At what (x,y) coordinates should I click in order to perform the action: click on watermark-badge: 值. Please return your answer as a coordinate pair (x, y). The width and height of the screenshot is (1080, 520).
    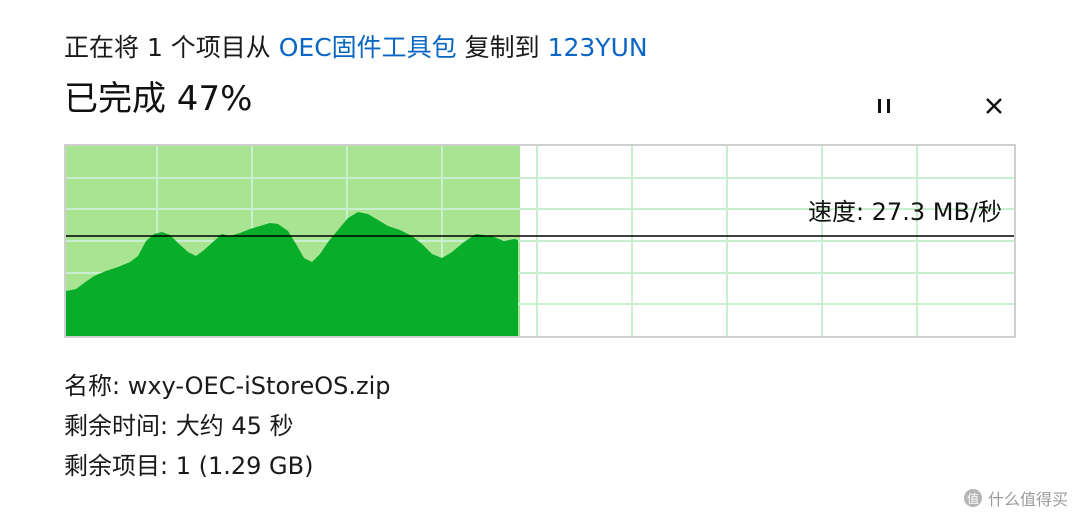
    Looking at the image, I should click on (972, 498).